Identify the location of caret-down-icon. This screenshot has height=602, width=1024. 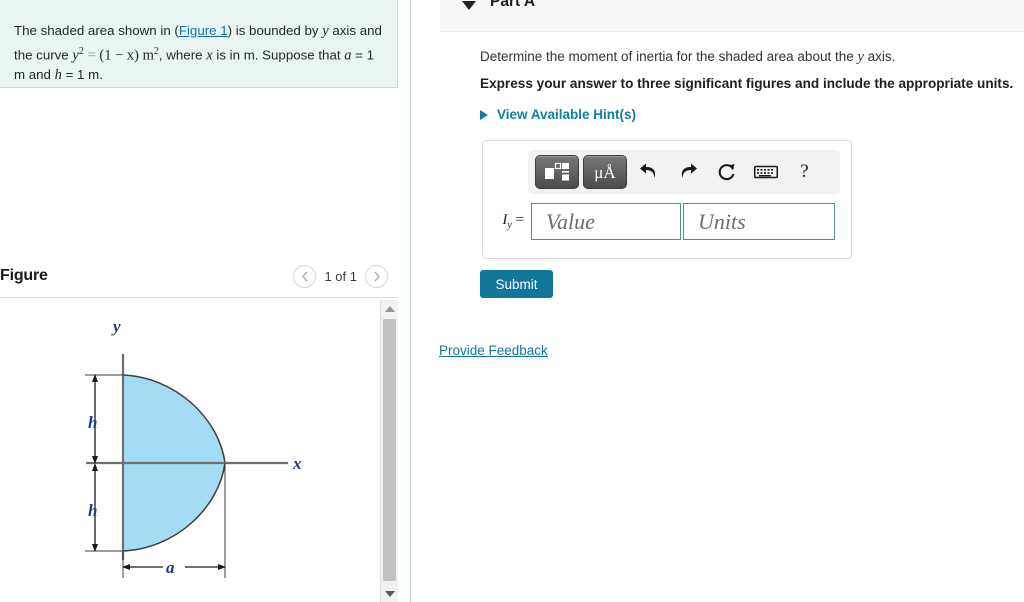
(469, 5).